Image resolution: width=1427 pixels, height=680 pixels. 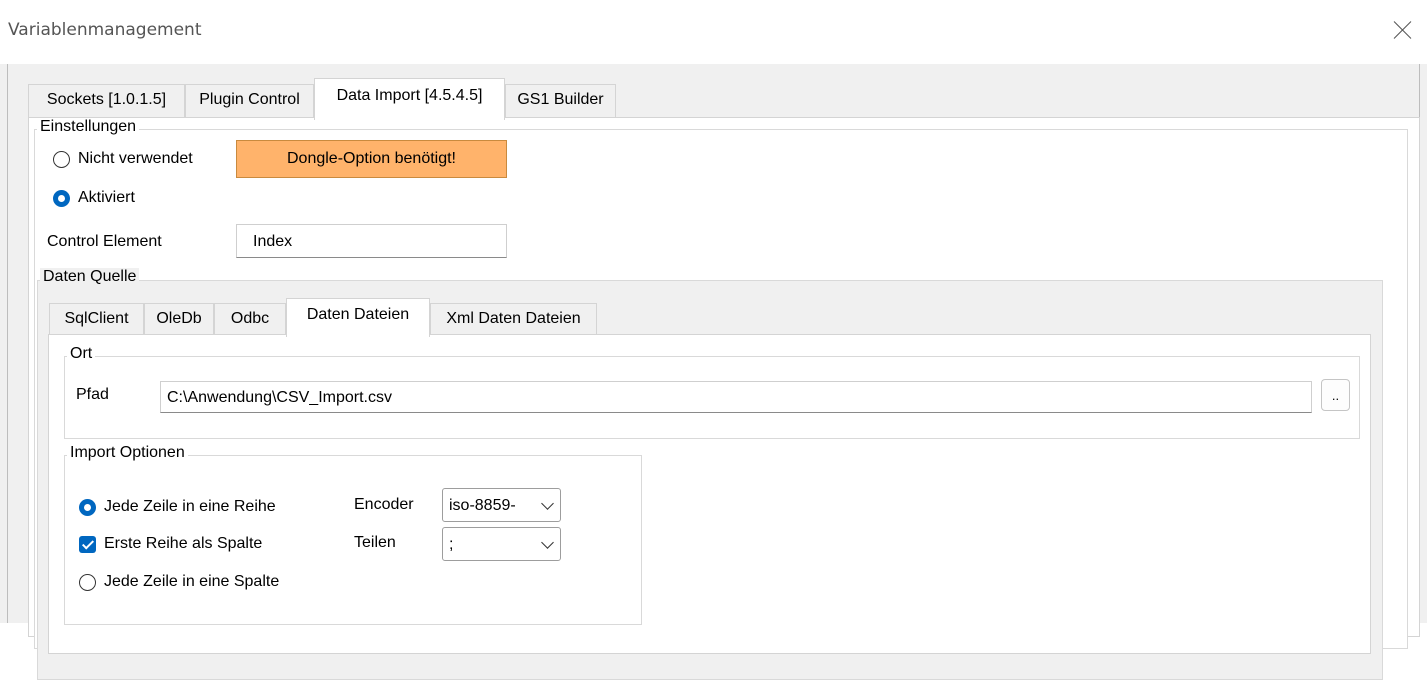 I want to click on browse-label: .., so click(x=1335, y=395).